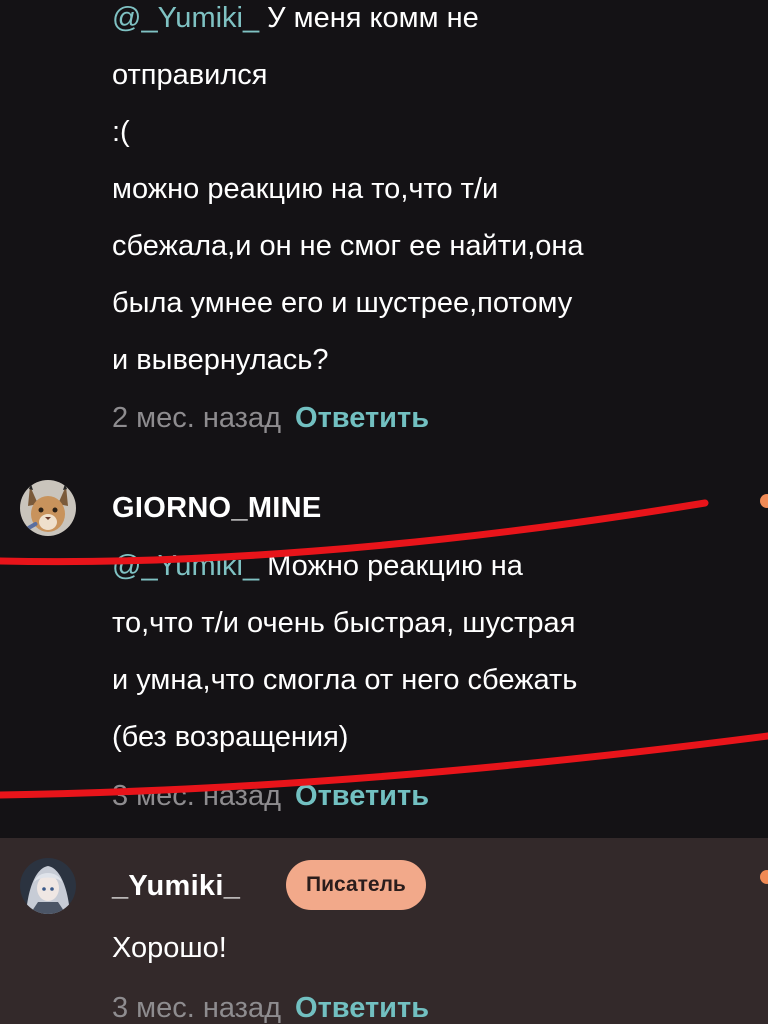 The height and width of the screenshot is (1024, 768). Describe the element at coordinates (176, 886) in the screenshot. I see `username: _Yumiki_` at that location.